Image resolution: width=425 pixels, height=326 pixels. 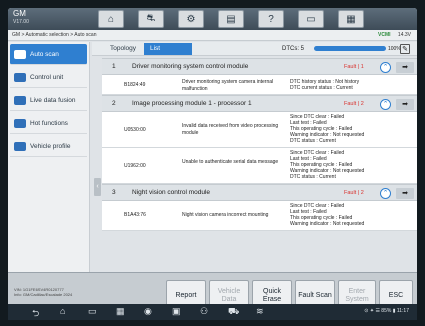 I want to click on top-toolbar: GM V17.00 ⌂ ⛐ ⚙ ▤ ? ▭ ▦, so click(x=212, y=19).